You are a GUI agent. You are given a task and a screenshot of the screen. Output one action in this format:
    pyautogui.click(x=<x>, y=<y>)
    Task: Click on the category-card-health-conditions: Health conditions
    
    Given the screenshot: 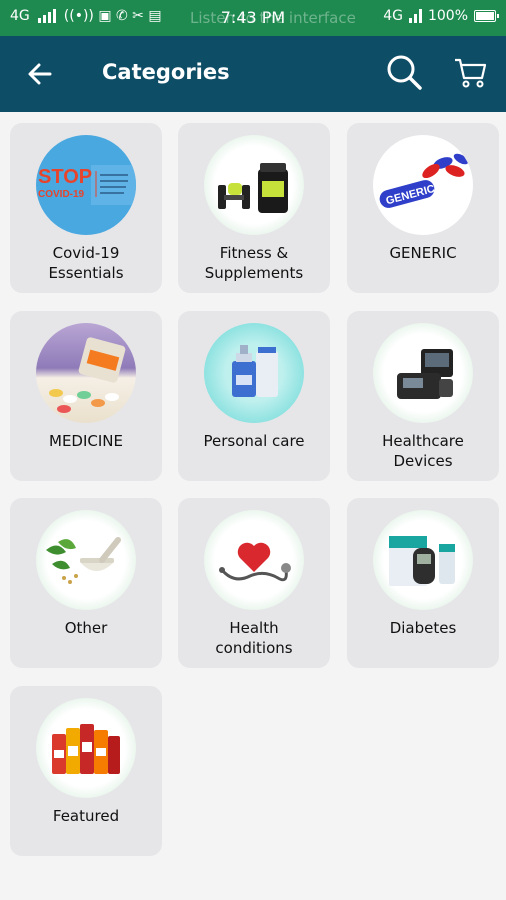 What is the action you would take?
    pyautogui.click(x=254, y=583)
    